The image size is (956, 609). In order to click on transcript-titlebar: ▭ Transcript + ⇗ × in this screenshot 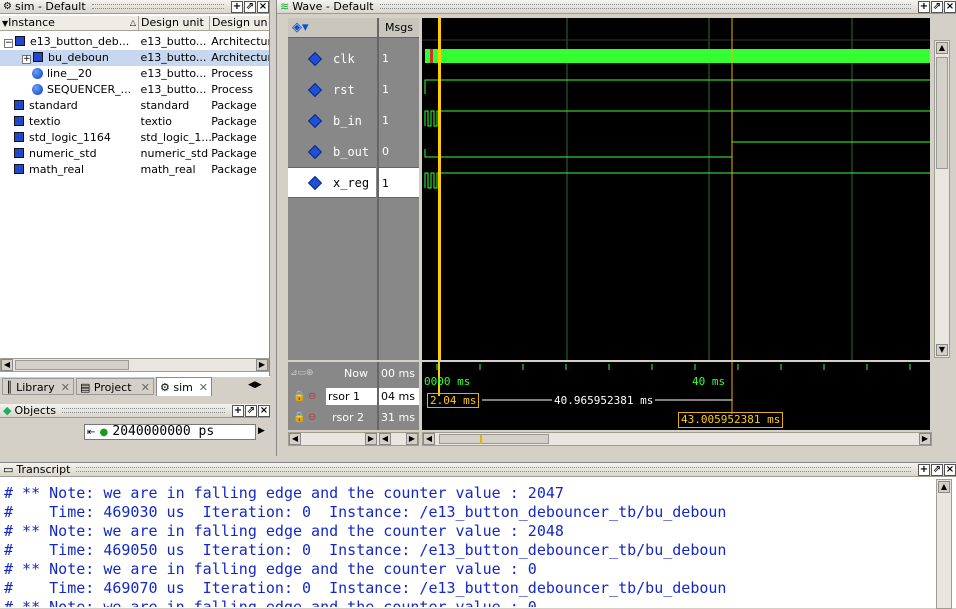, I will do `click(478, 470)`.